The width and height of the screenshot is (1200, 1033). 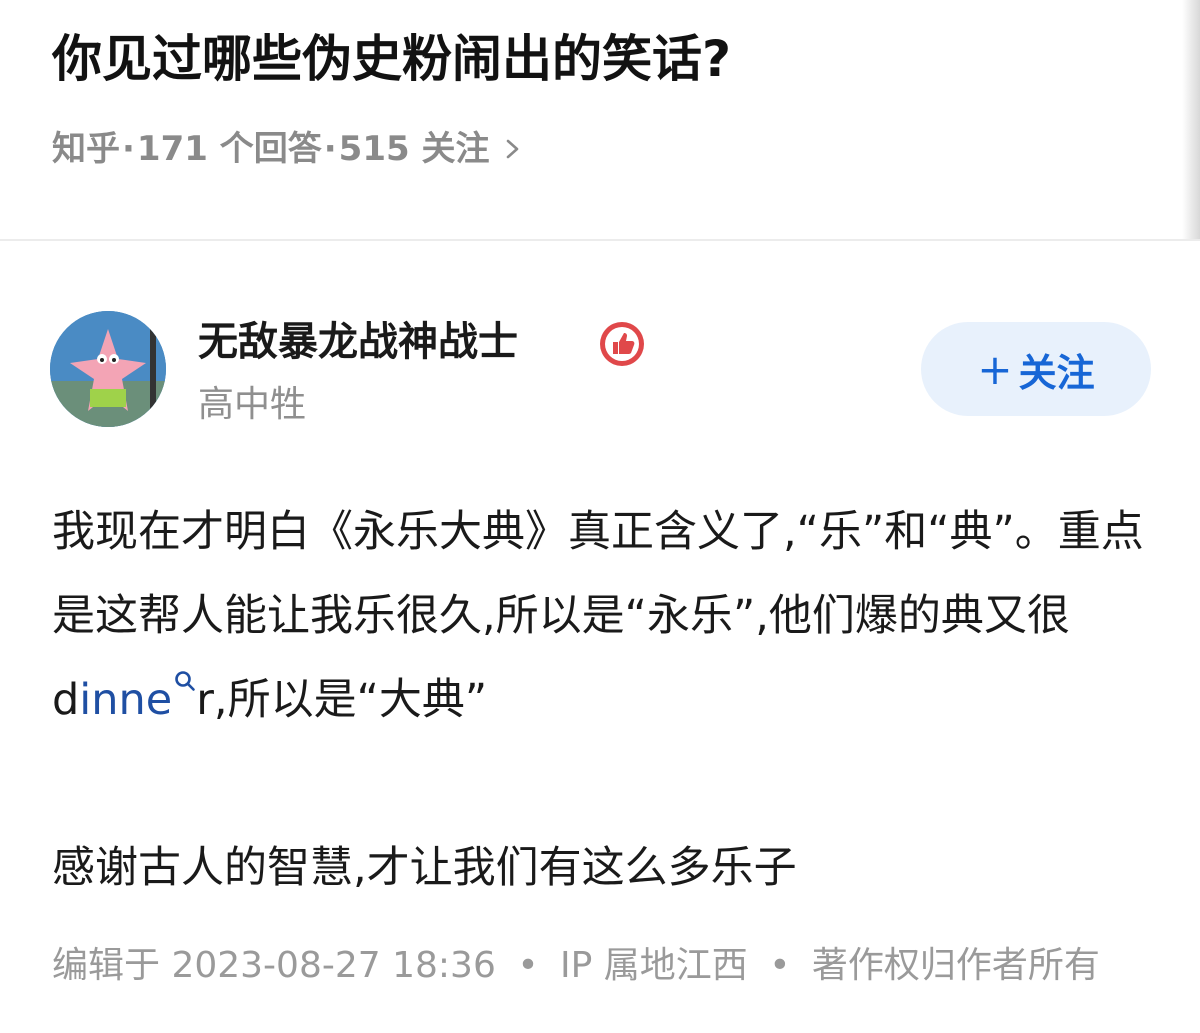 I want to click on follow-button: + 关注, so click(x=1036, y=369).